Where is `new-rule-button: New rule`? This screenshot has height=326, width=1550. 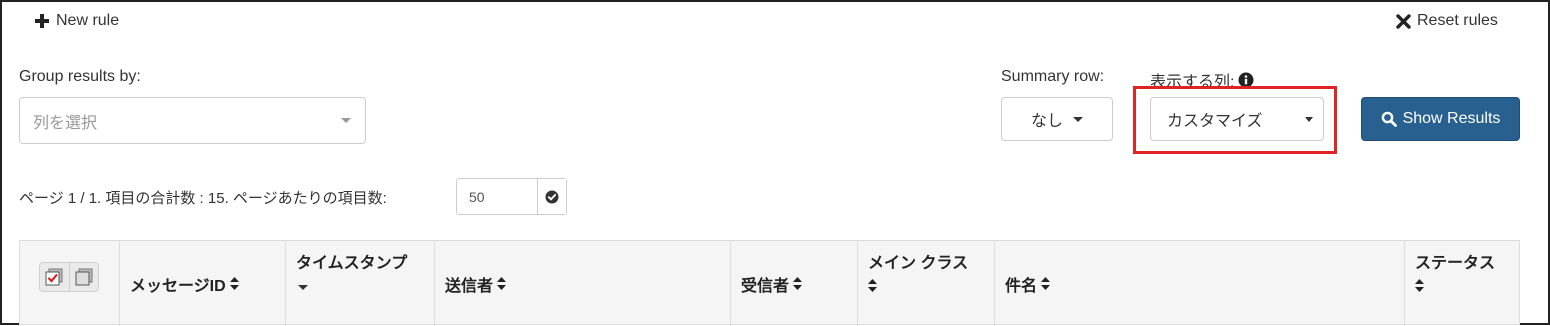
new-rule-button: New rule is located at coordinates (76, 21).